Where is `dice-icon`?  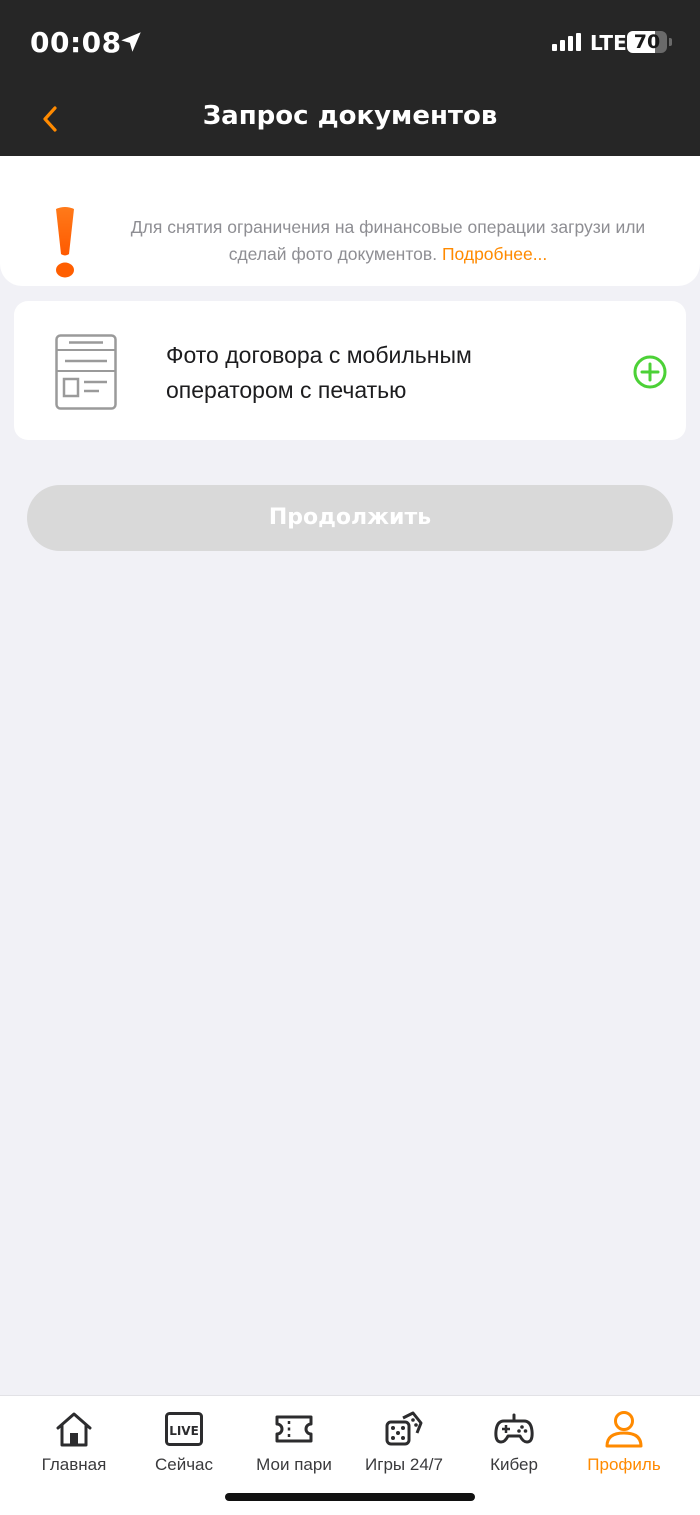
dice-icon is located at coordinates (404, 1428).